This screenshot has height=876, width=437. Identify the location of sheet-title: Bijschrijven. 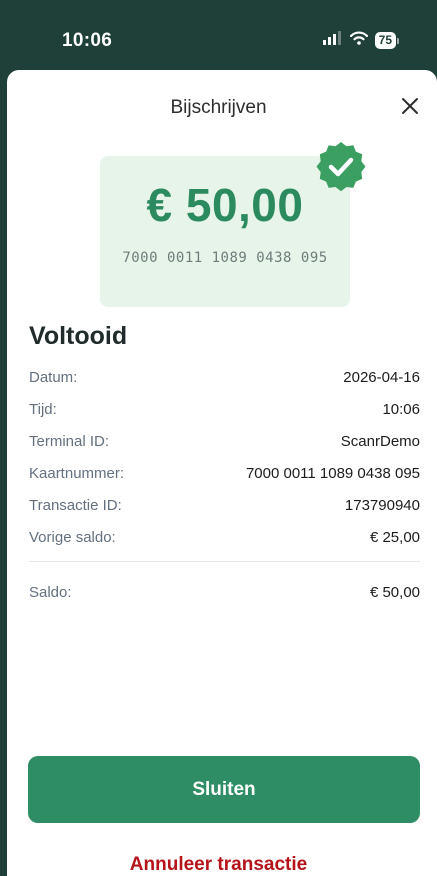
(218, 107).